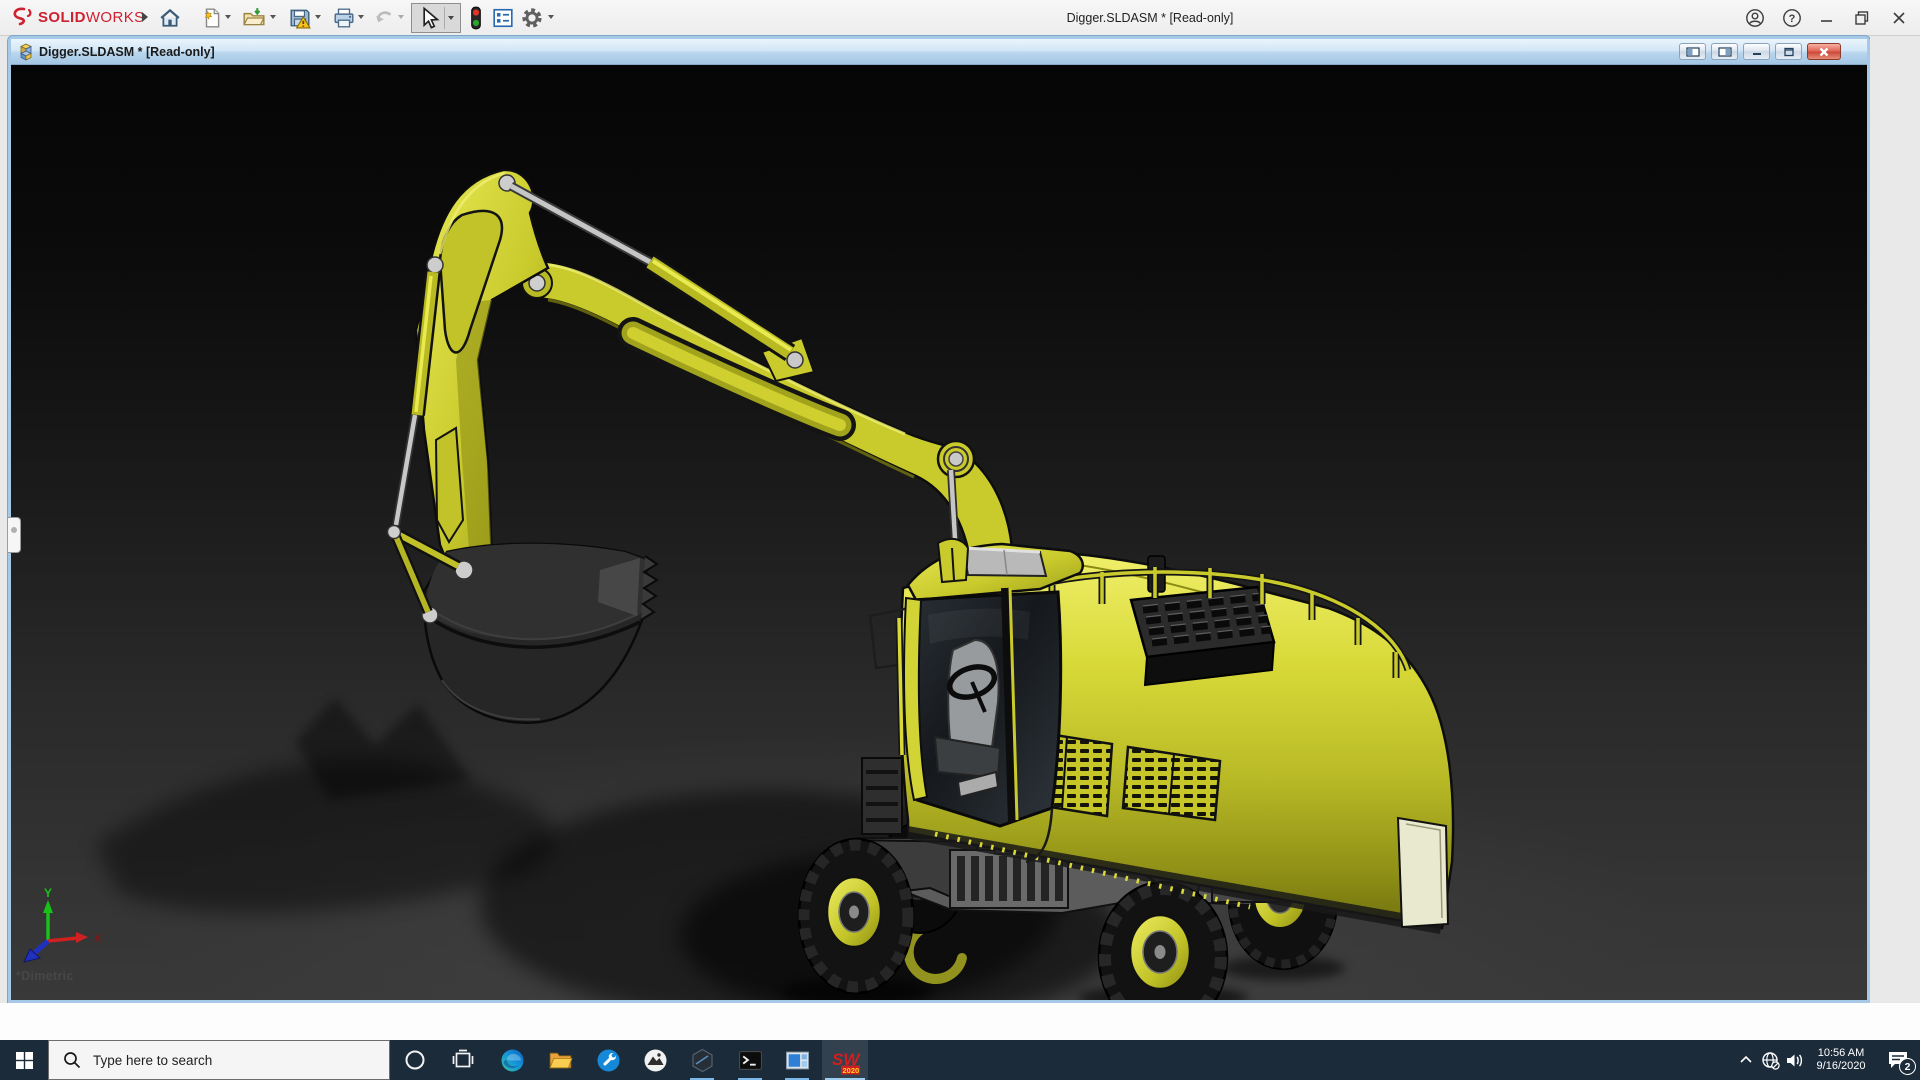  I want to click on panel-tab-dot, so click(14, 530).